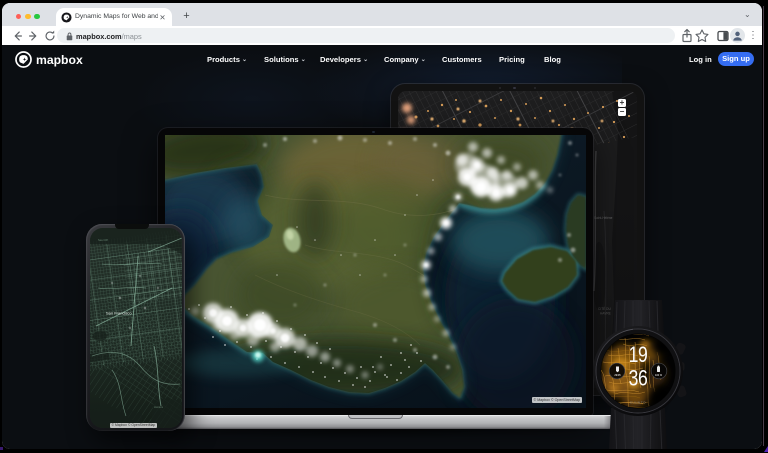 The height and width of the screenshot is (453, 768). Describe the element at coordinates (638, 379) in the screenshot. I see `svg-text: 36` at that location.